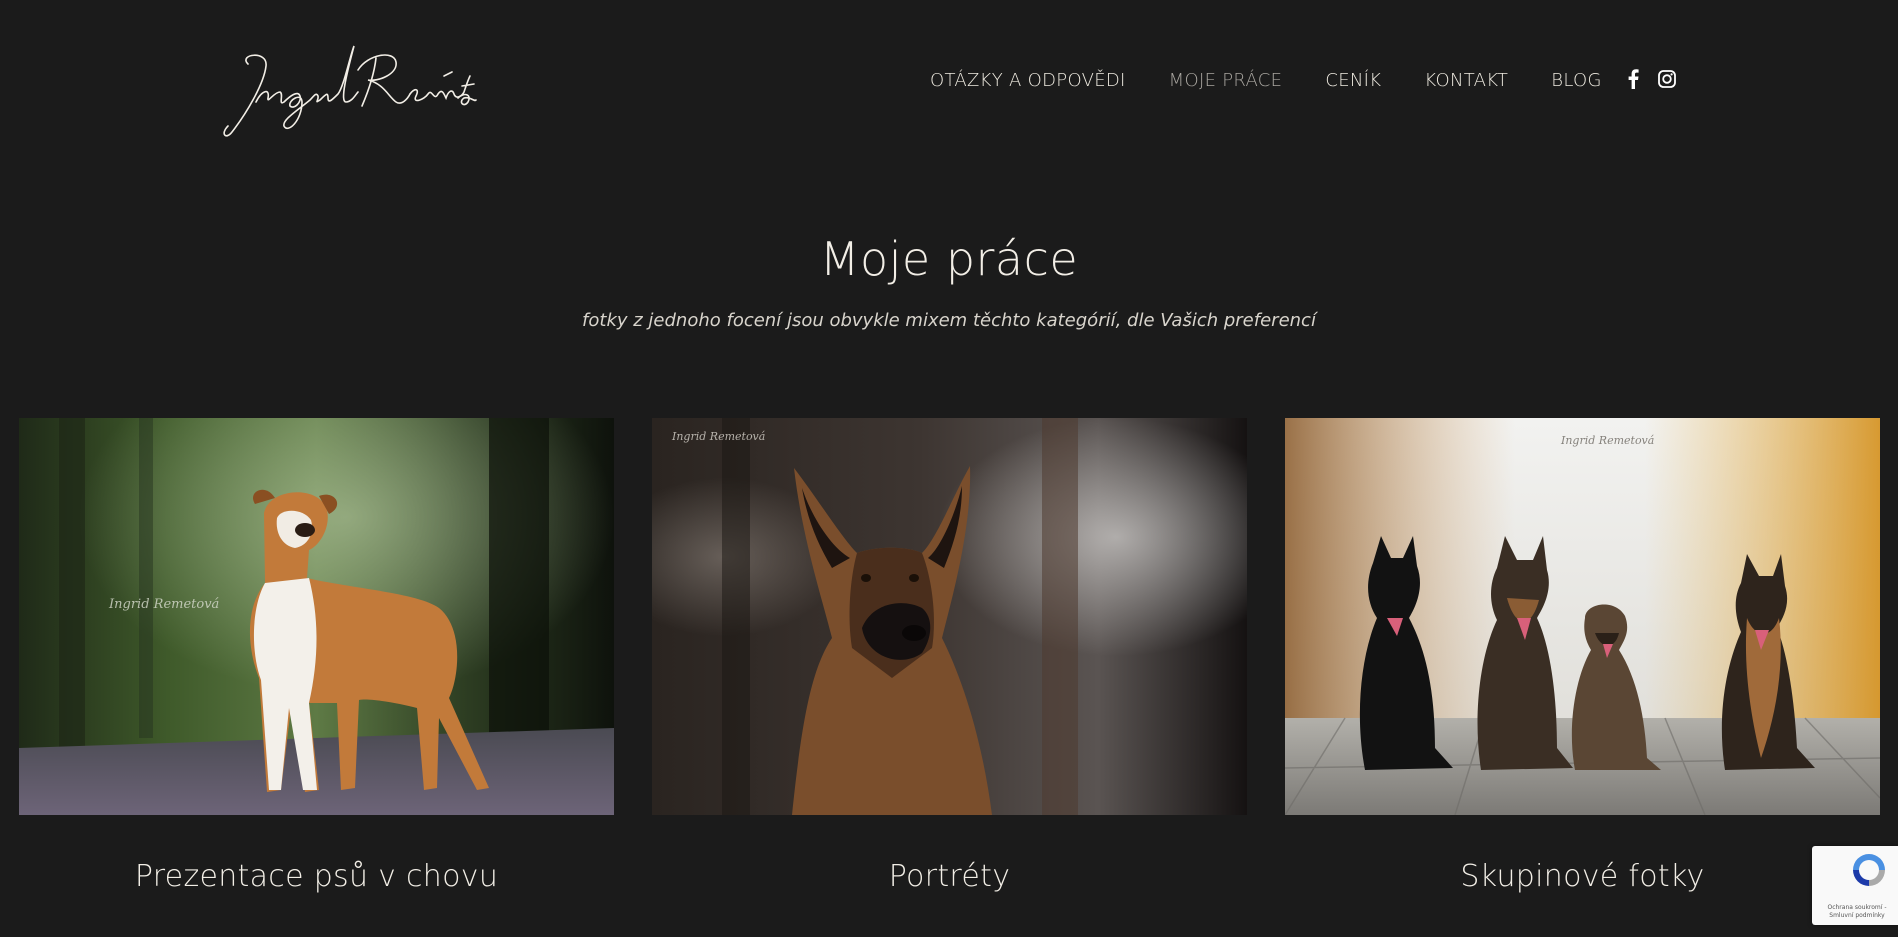  Describe the element at coordinates (949, 616) in the screenshot. I see `gallery-photo-portraits: Ingrid Remetová` at that location.